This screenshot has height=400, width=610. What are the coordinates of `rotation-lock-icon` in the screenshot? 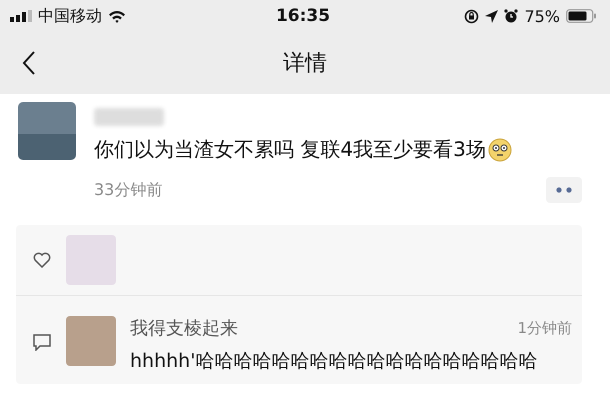 It's located at (472, 16).